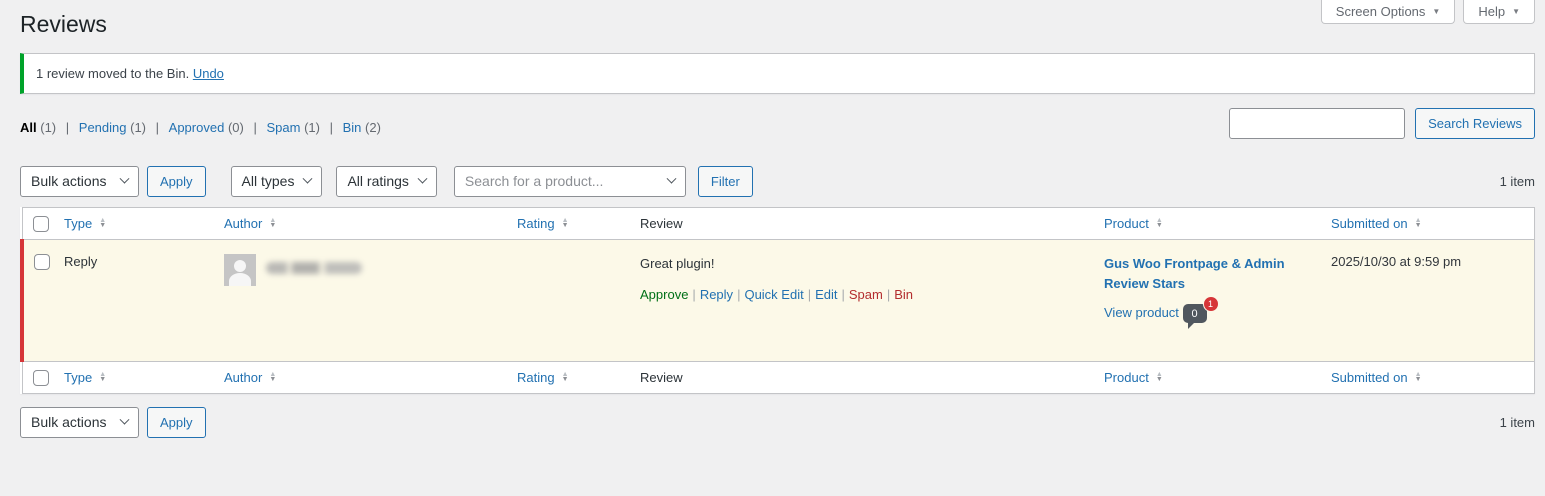 Image resolution: width=1545 pixels, height=496 pixels. What do you see at coordinates (314, 267) in the screenshot?
I see `author-name-blurred` at bounding box center [314, 267].